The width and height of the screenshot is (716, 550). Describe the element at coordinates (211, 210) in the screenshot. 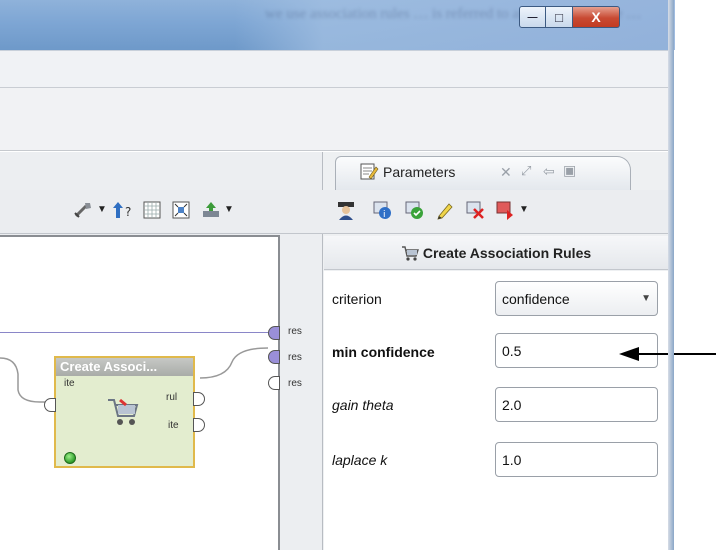

I see `export-icon` at that location.